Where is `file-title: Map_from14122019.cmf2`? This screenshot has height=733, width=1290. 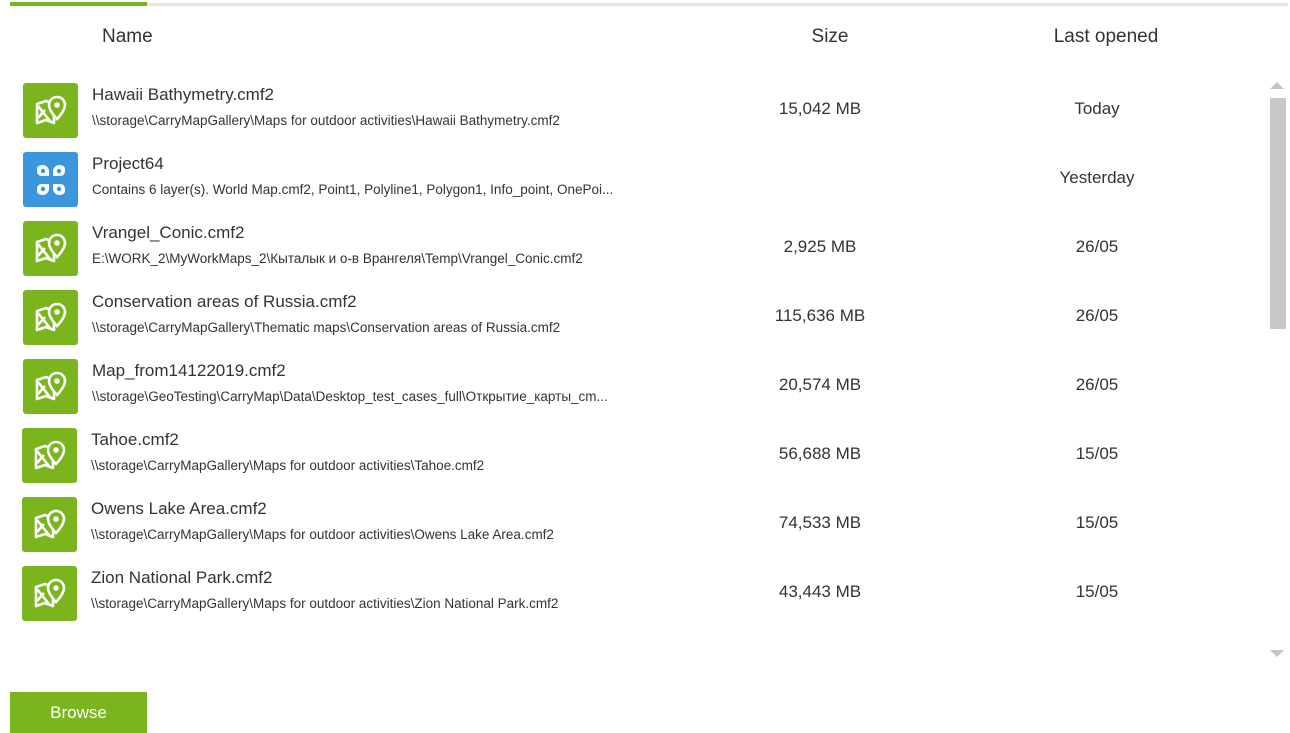 file-title: Map_from14122019.cmf2 is located at coordinates (189, 370).